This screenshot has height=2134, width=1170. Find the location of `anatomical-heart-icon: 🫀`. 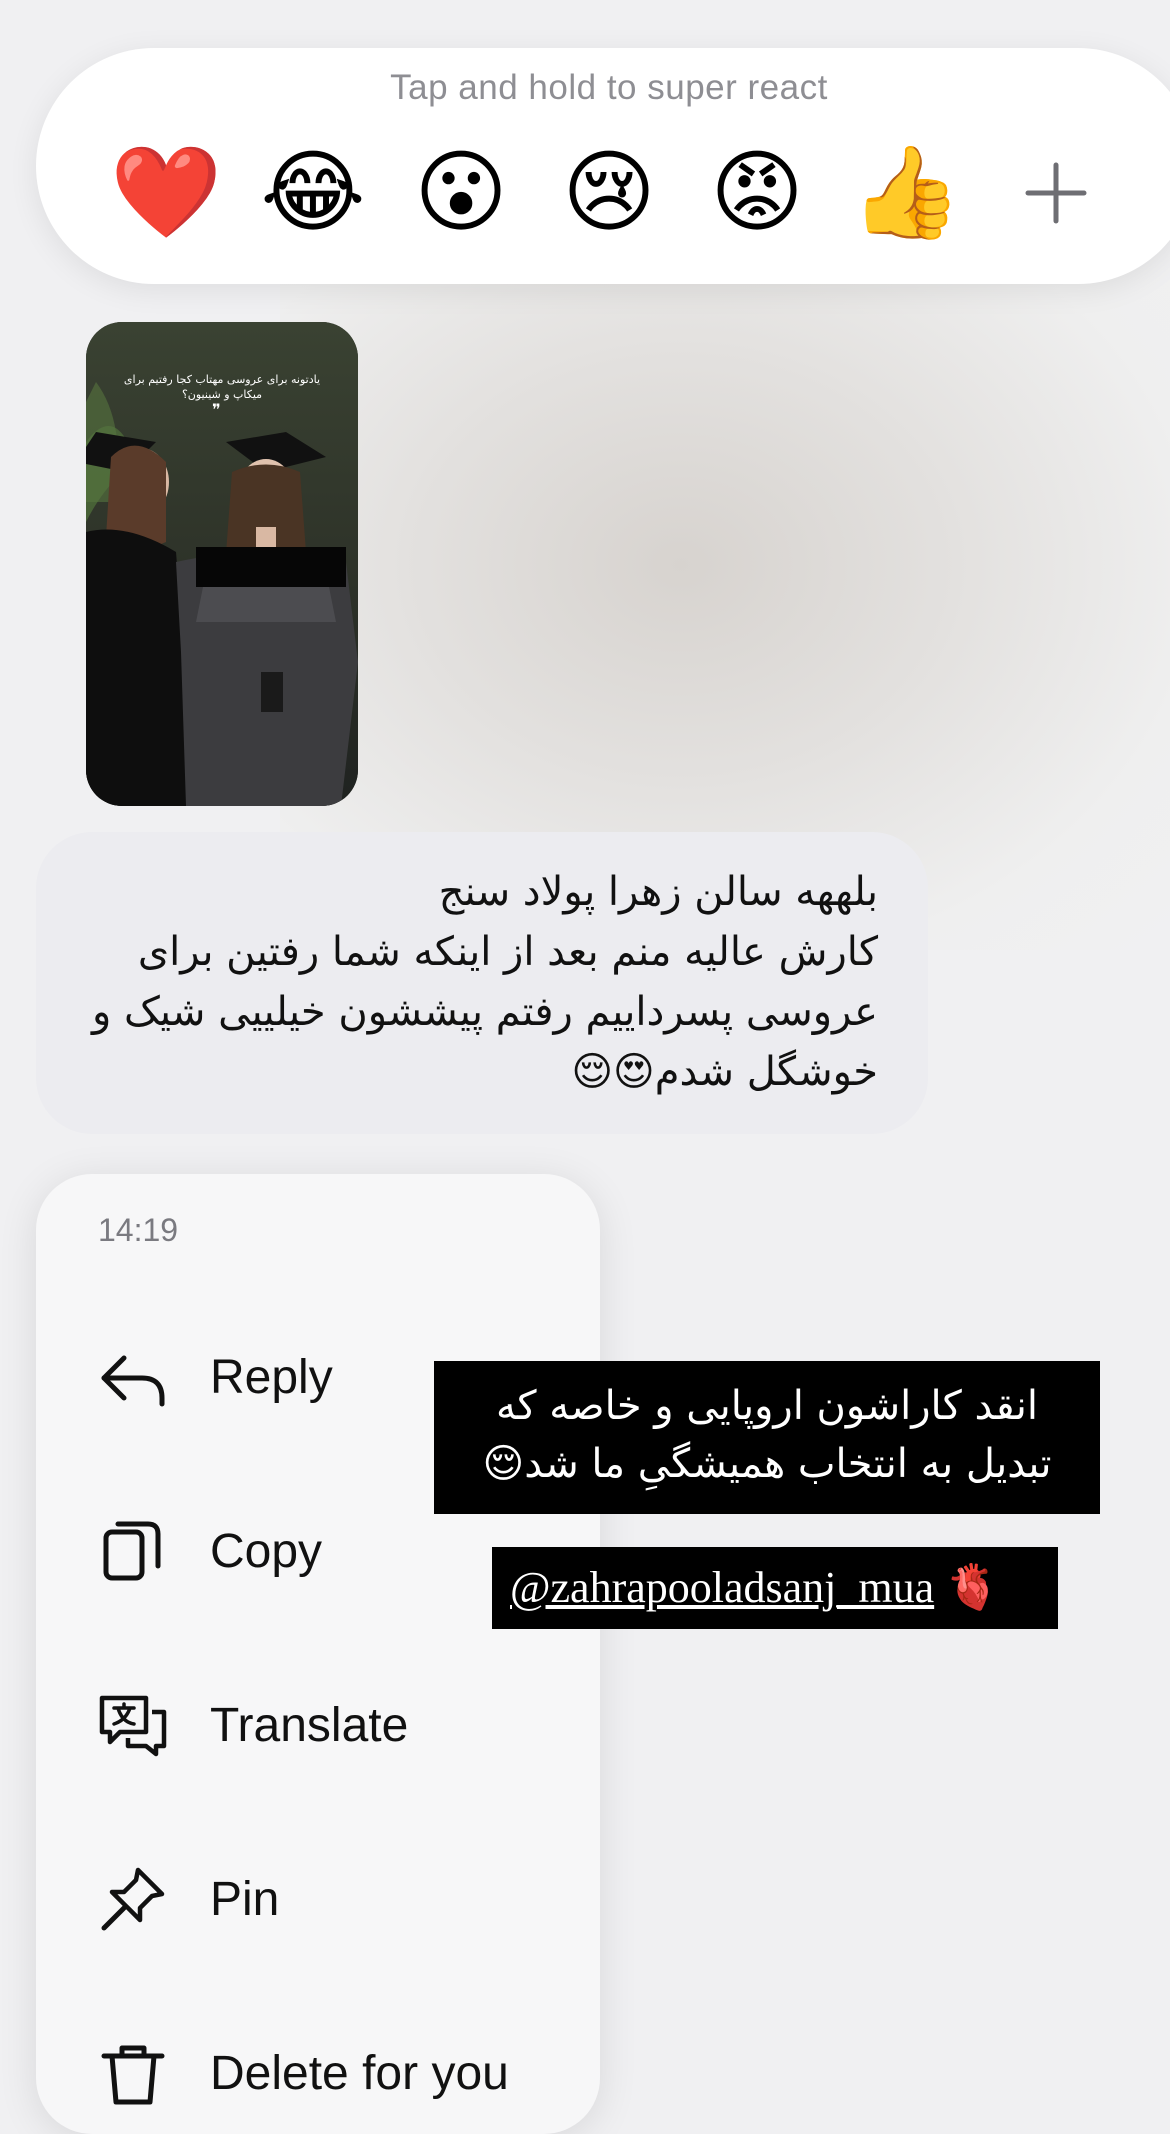

anatomical-heart-icon: 🫀 is located at coordinates (972, 1587).